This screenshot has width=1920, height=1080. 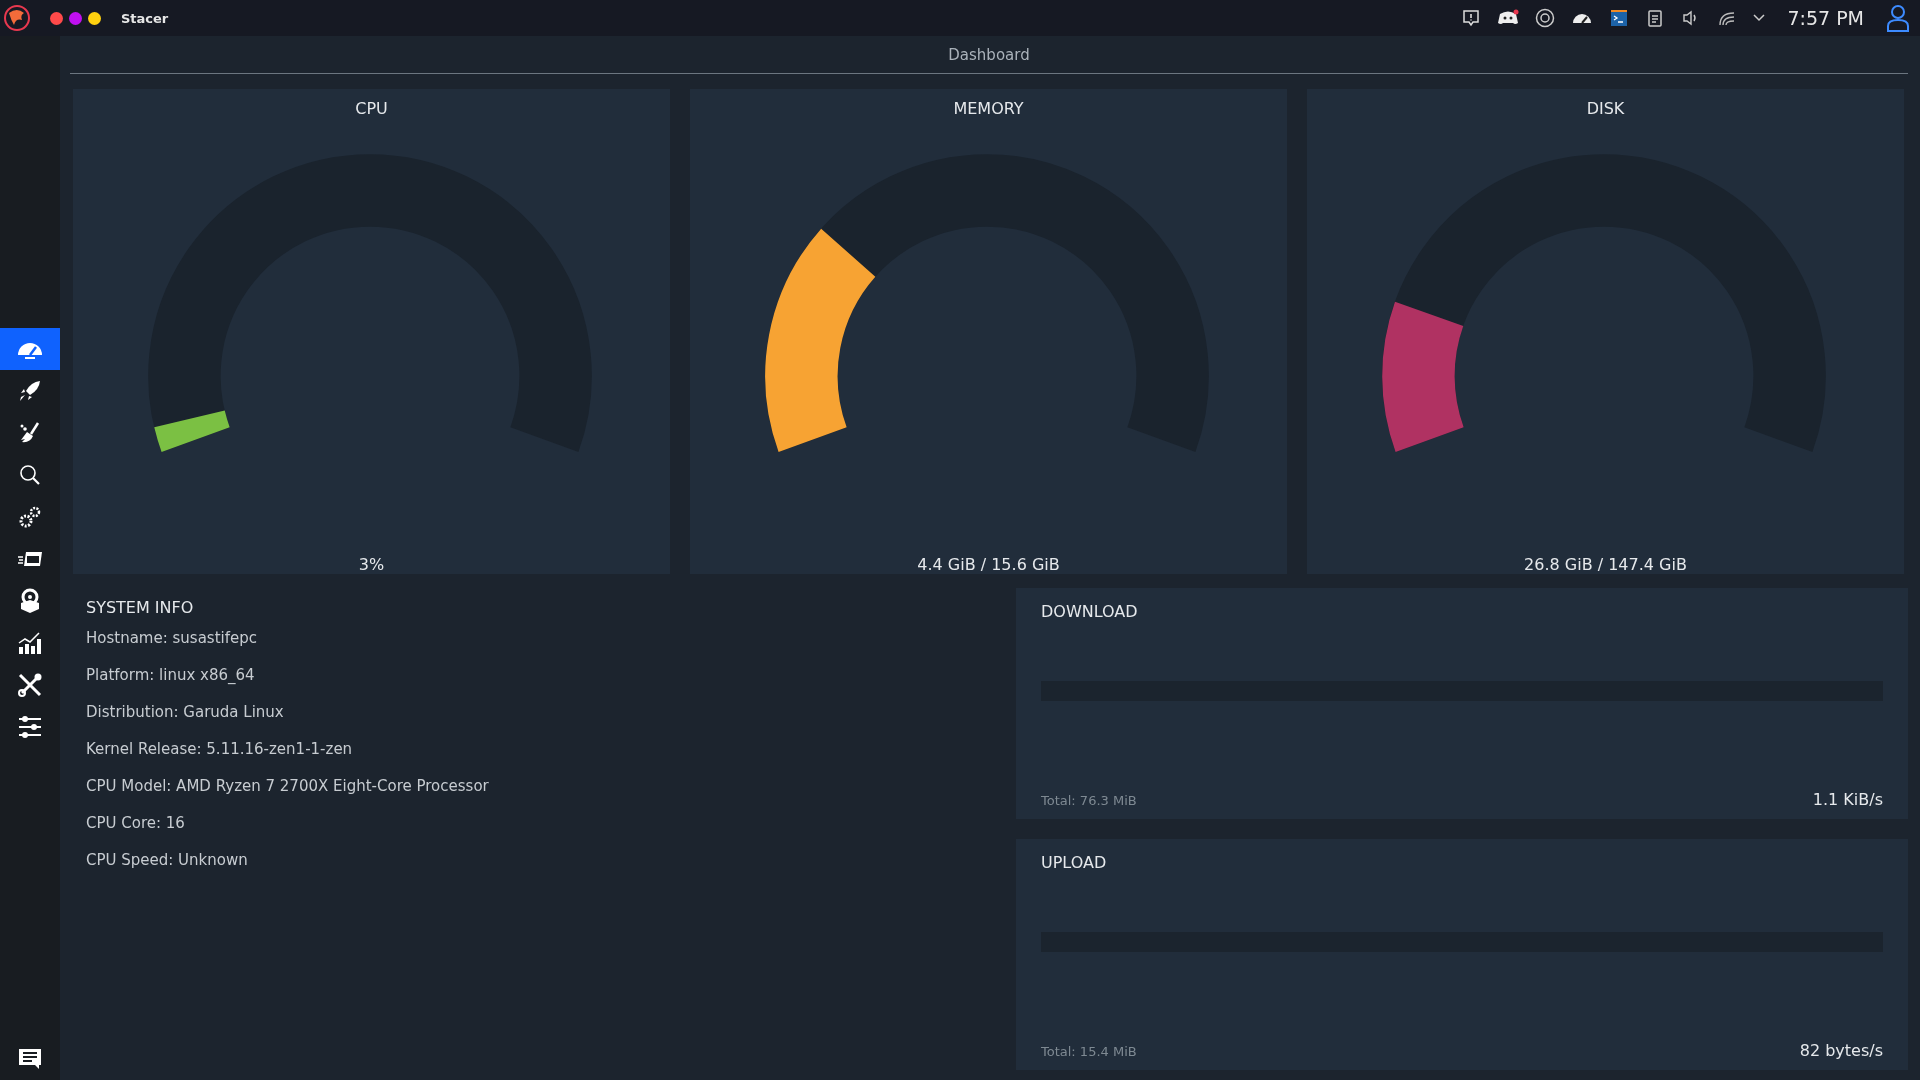 What do you see at coordinates (140, 607) in the screenshot?
I see `section-title: SYSTEM INFO` at bounding box center [140, 607].